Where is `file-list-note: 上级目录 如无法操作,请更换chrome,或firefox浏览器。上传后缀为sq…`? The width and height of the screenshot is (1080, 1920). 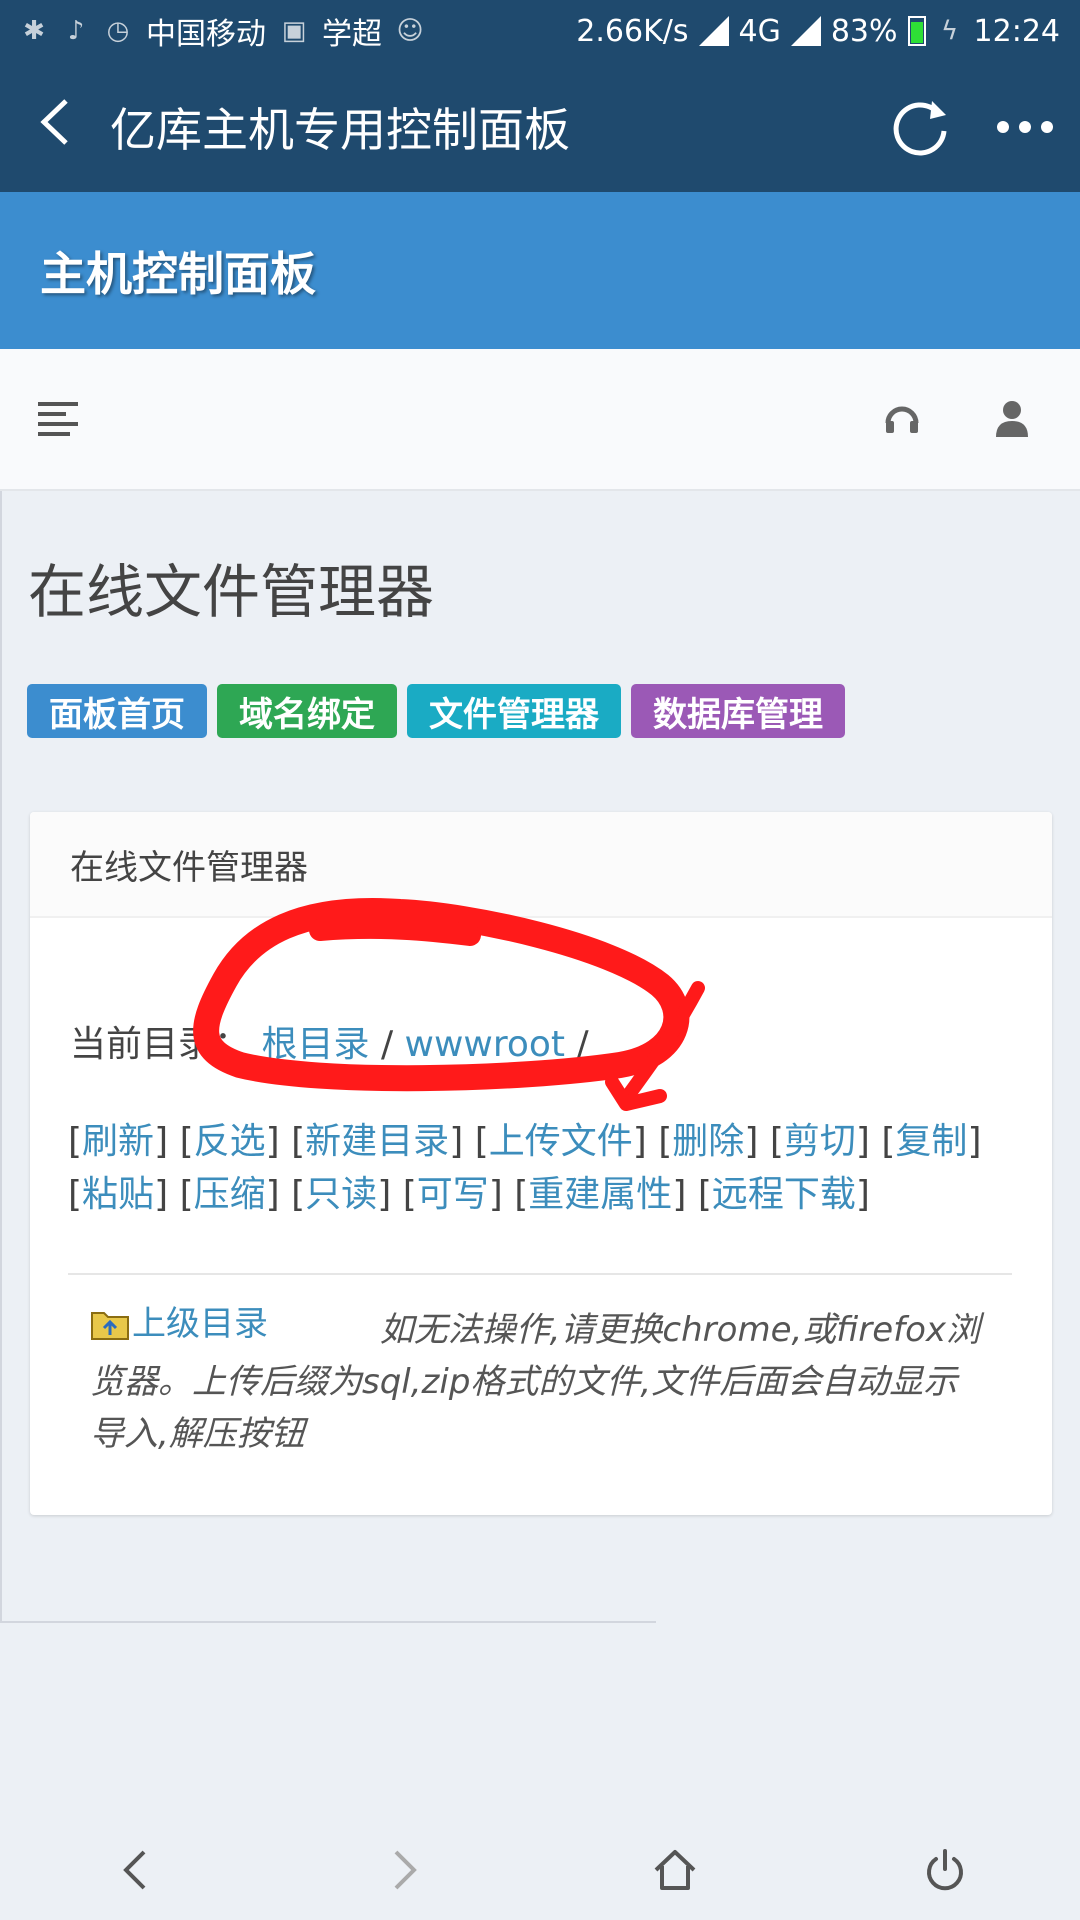 file-list-note: 上级目录 如无法操作,请更换chrome,或firefox浏览器。上传后缀为sq… is located at coordinates (540, 1379).